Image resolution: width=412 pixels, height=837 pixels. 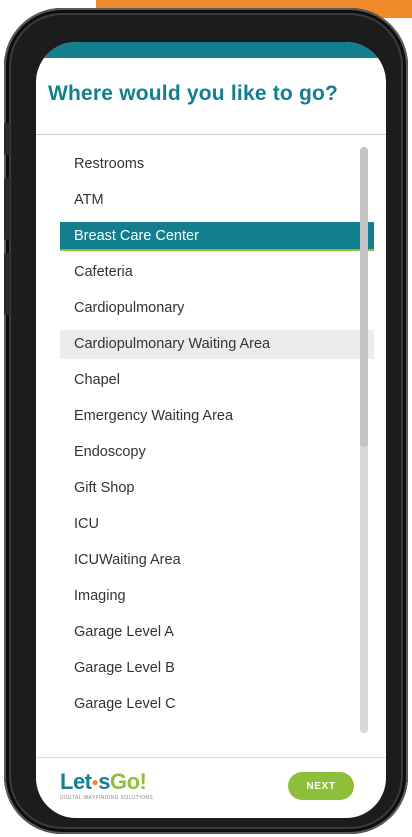 I want to click on list-item: ATM, so click(x=217, y=200).